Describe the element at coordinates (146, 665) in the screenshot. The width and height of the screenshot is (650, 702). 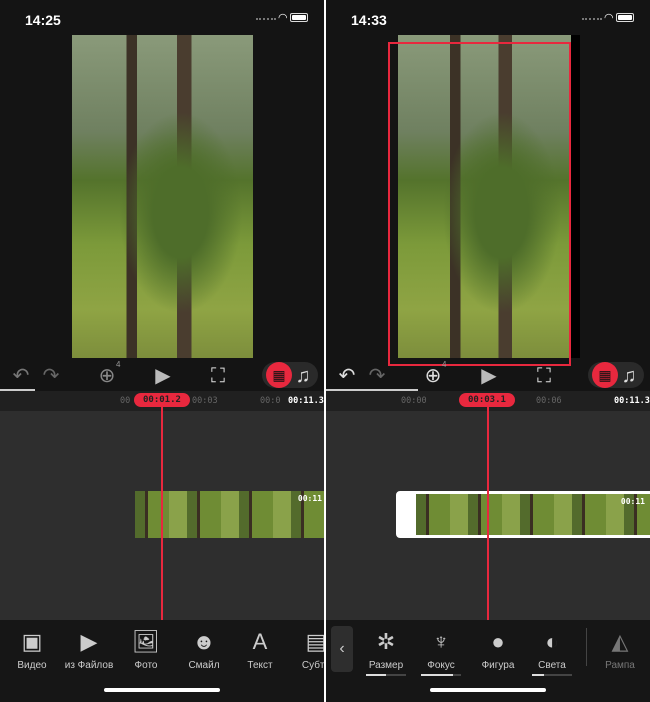
I see `tool-label: Фото` at that location.